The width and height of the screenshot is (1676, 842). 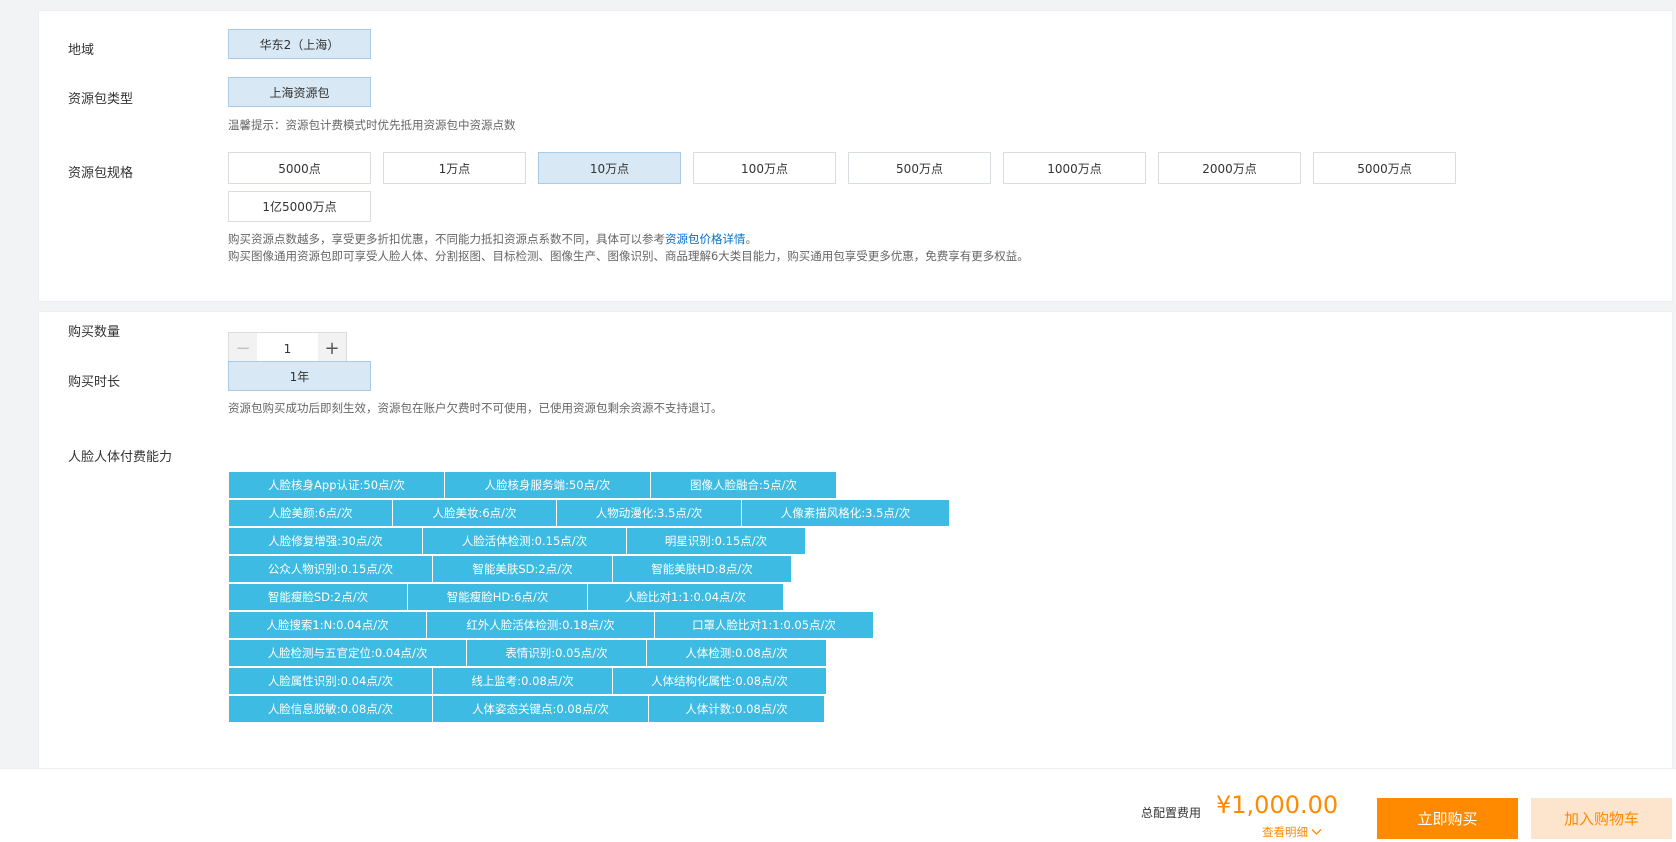 I want to click on spec-option-2000w: 2000万点, so click(x=1229, y=168).